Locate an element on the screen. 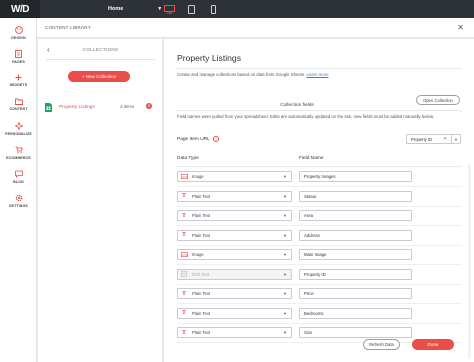  field-row: Image ▼ Main Image is located at coordinates (319, 258).